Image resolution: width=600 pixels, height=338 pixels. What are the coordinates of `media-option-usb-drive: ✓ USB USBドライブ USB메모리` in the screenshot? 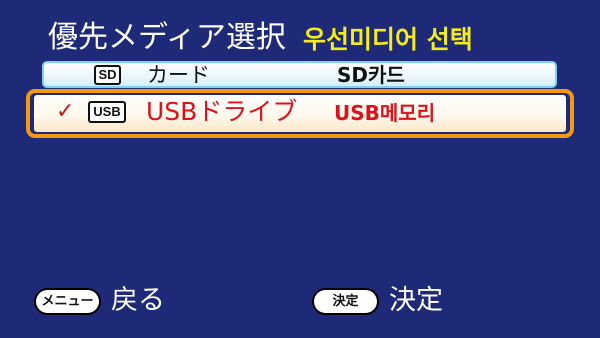 It's located at (300, 113).